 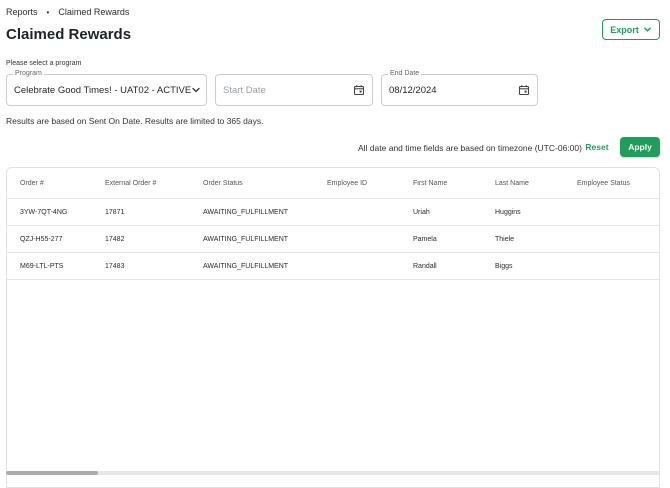 What do you see at coordinates (44, 212) in the screenshot?
I see `order-number-cell: 3YW-7QT-4NG` at bounding box center [44, 212].